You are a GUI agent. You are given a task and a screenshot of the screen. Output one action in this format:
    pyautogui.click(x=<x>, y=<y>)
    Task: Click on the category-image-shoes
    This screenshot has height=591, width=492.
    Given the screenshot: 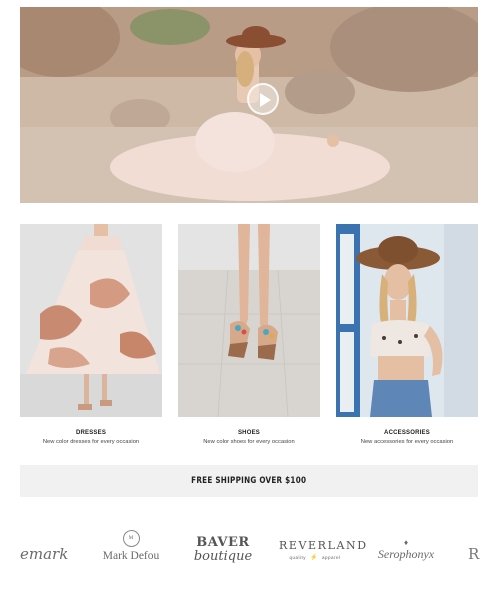 What is the action you would take?
    pyautogui.click(x=249, y=320)
    